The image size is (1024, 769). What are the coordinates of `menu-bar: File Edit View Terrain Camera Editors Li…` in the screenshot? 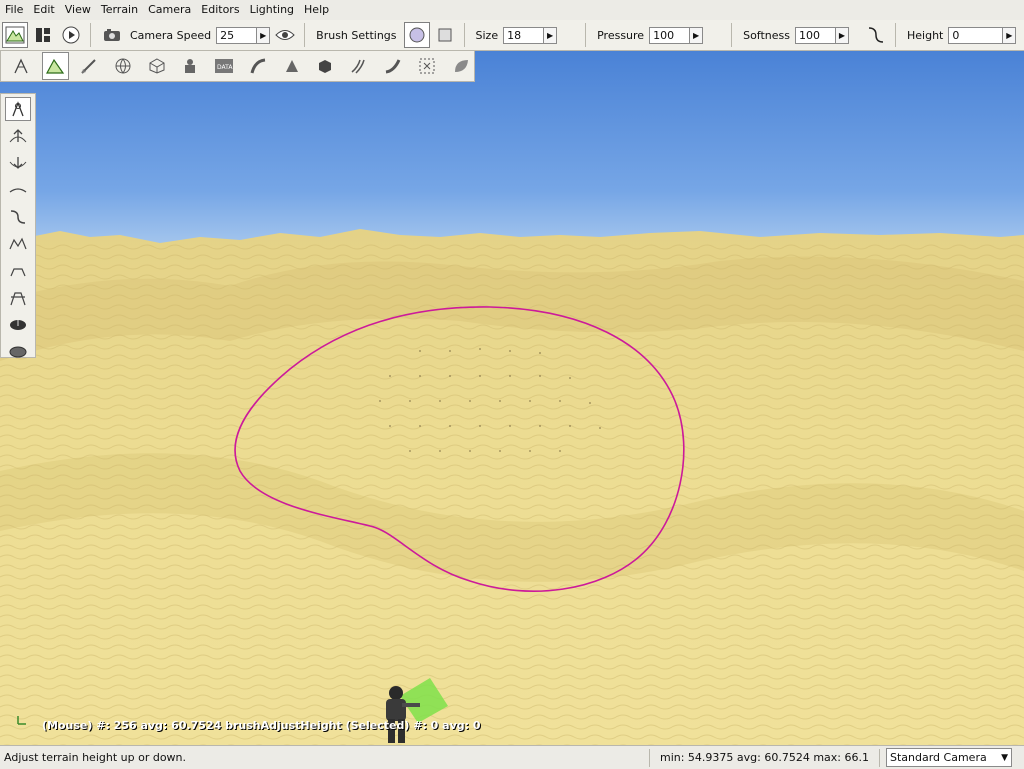 It's located at (512, 10).